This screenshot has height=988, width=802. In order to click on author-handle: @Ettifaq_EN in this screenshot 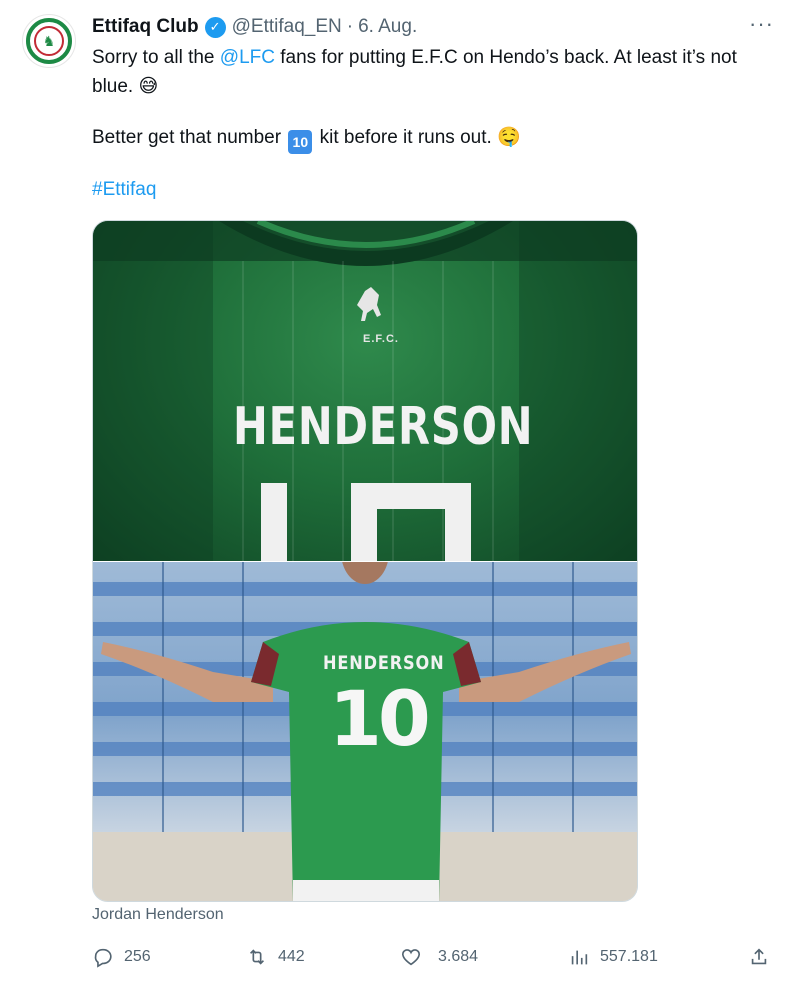, I will do `click(287, 27)`.